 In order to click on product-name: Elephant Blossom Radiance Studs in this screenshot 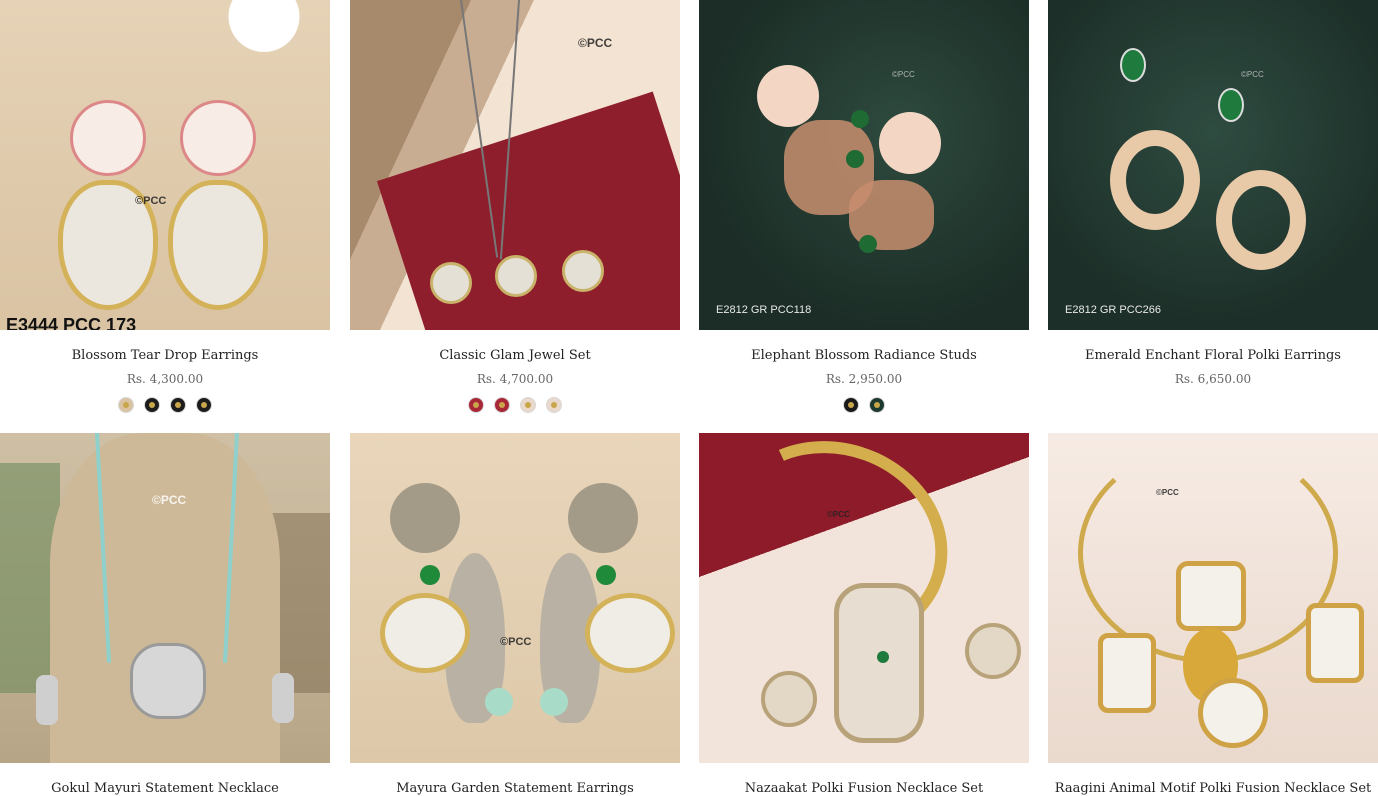, I will do `click(864, 355)`.